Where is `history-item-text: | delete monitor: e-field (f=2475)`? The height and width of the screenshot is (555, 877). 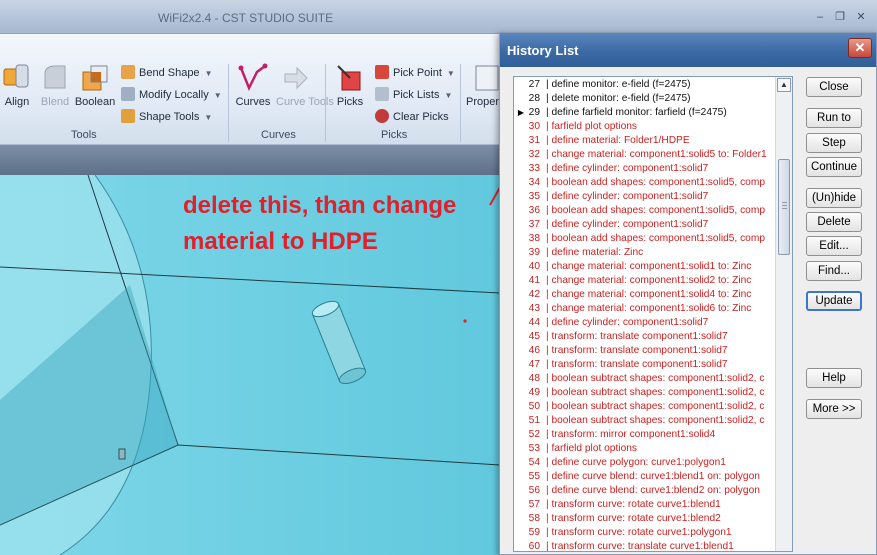 history-item-text: | delete monitor: e-field (f=2475) is located at coordinates (618, 98).